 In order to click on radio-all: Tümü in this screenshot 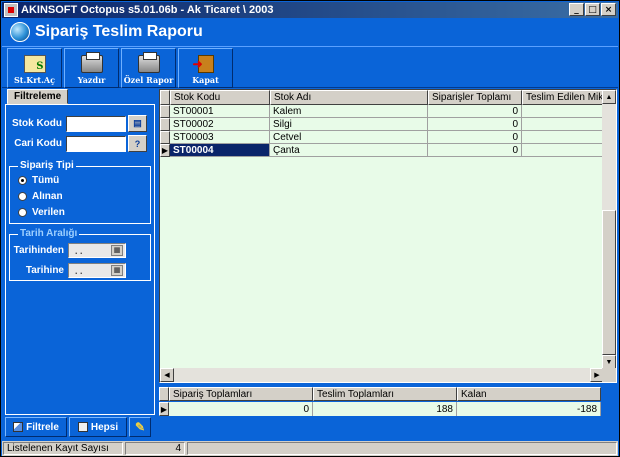, I will do `click(38, 180)`.